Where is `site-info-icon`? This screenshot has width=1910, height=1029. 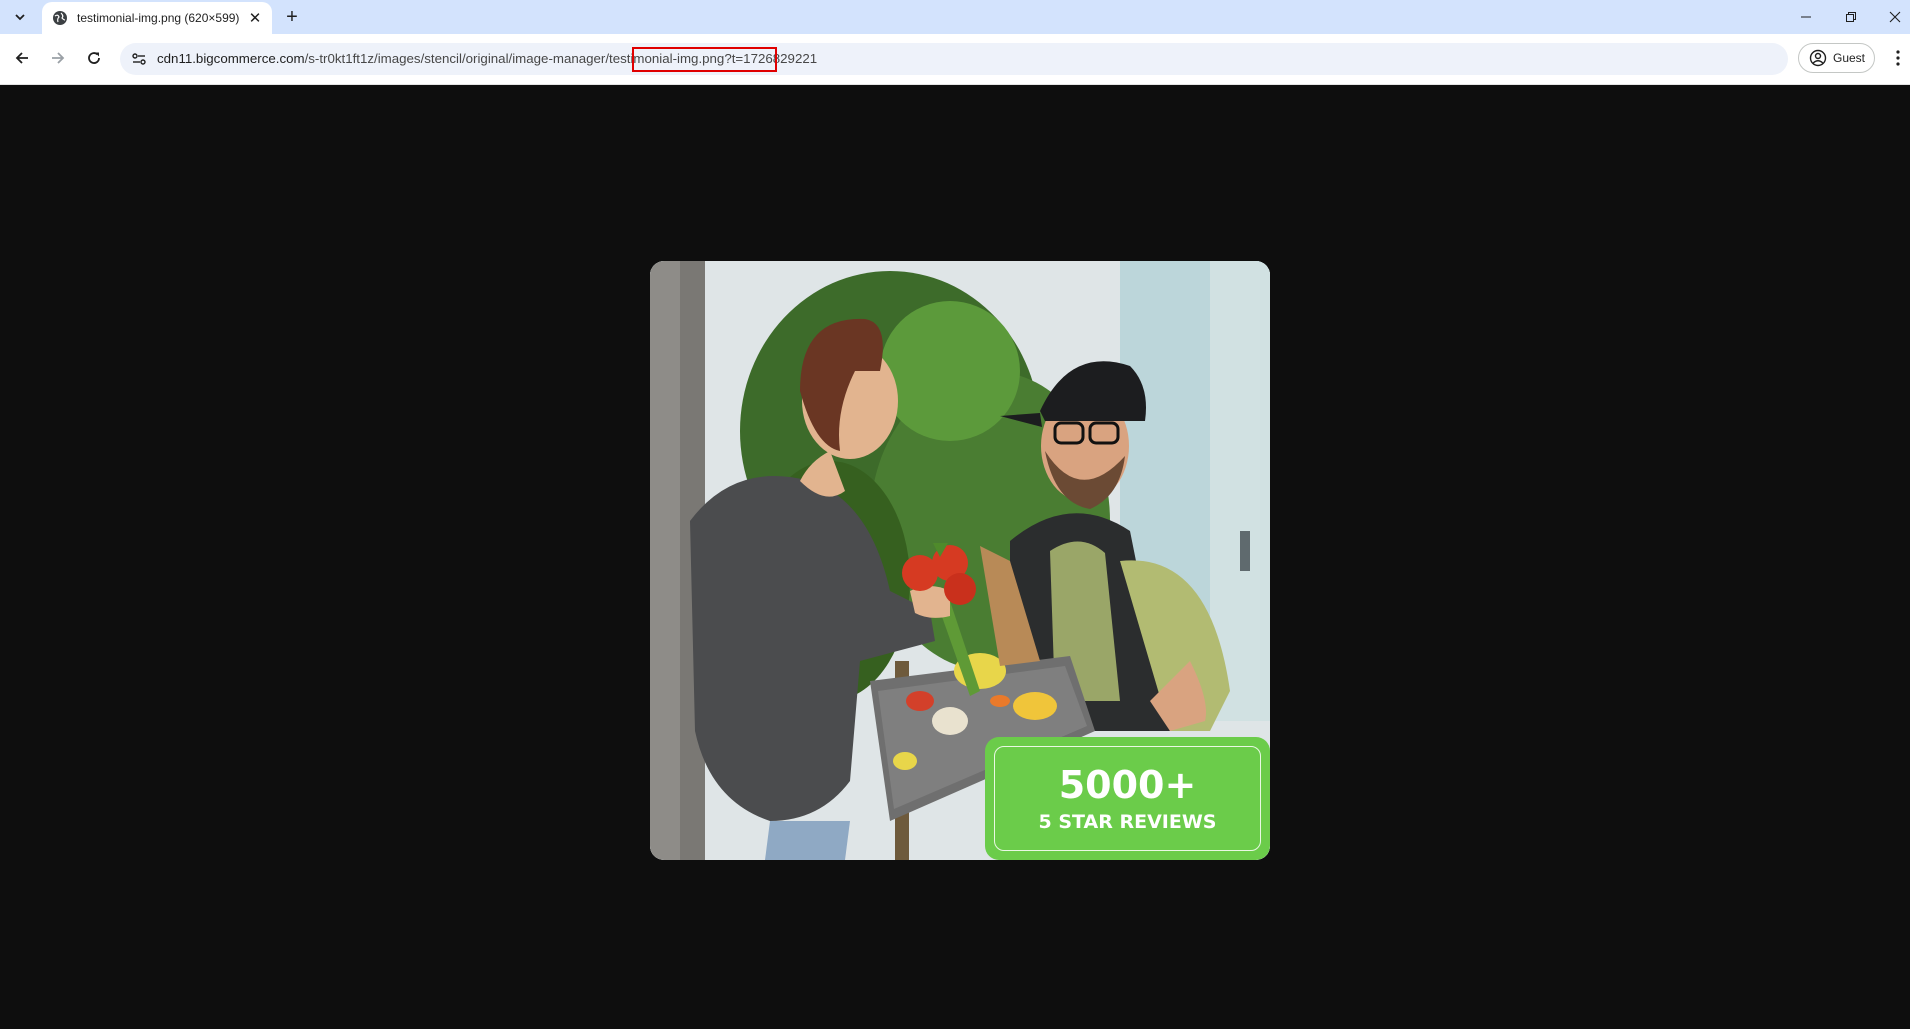 site-info-icon is located at coordinates (139, 59).